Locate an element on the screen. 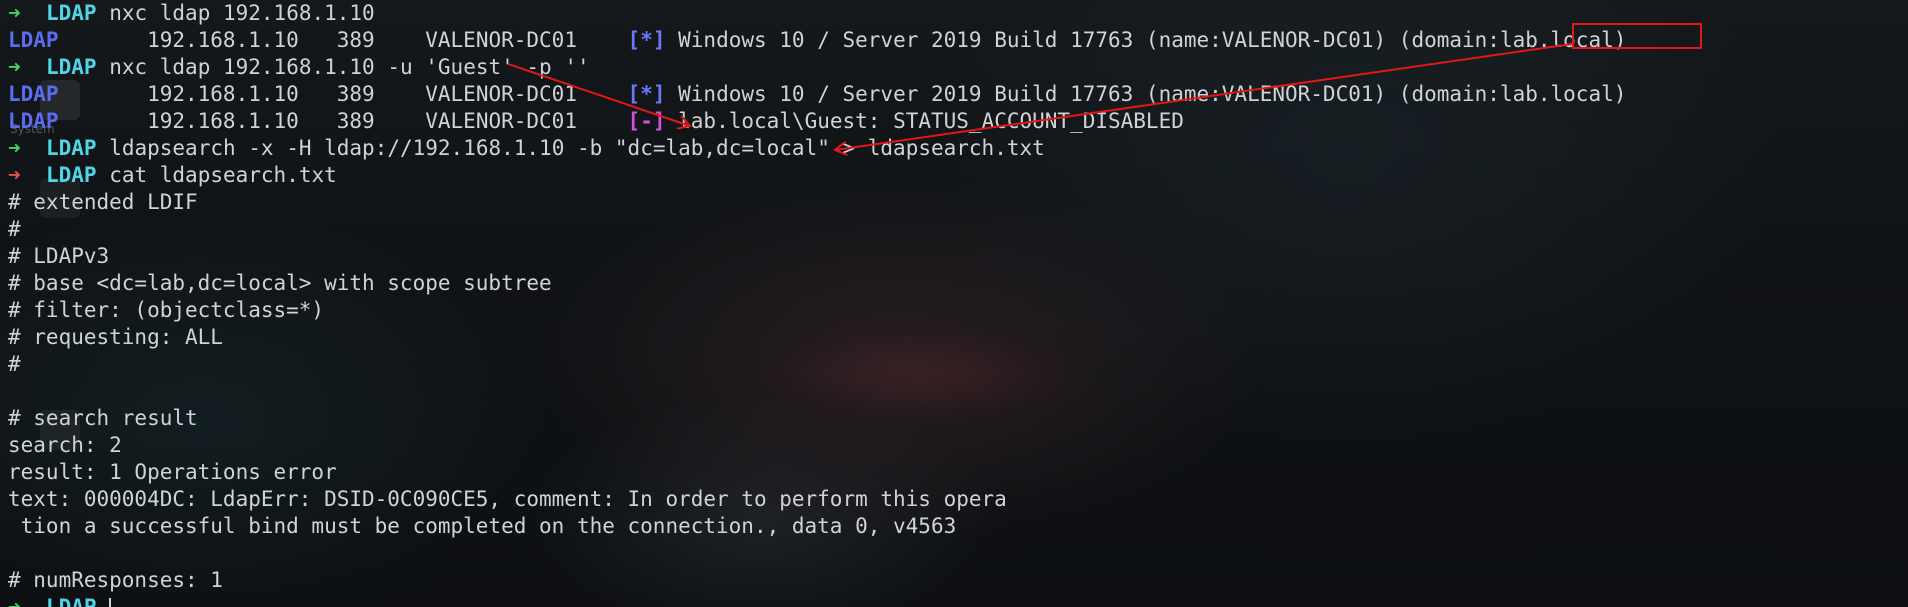 This screenshot has height=607, width=1908. output-line: # requesting: ALL is located at coordinates (817, 337).